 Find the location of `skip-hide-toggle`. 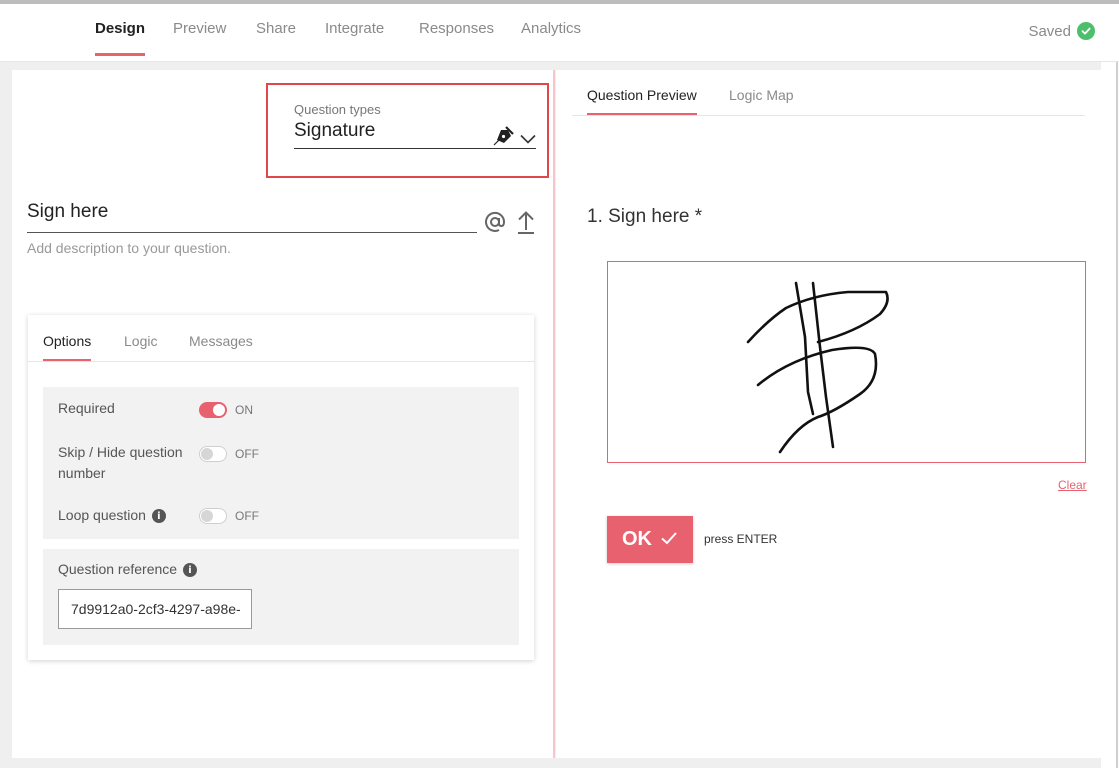

skip-hide-toggle is located at coordinates (213, 454).